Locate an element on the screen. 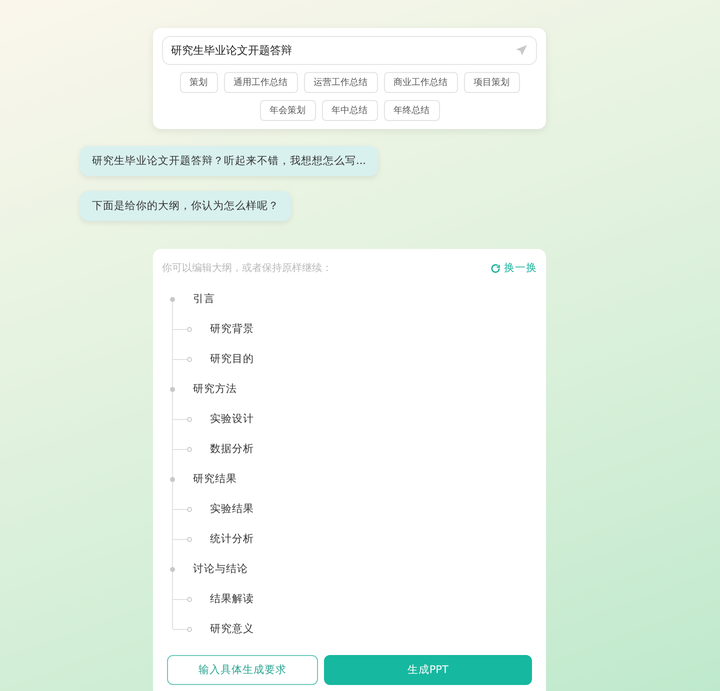  topic-chip: 运营工作总结 is located at coordinates (341, 82).